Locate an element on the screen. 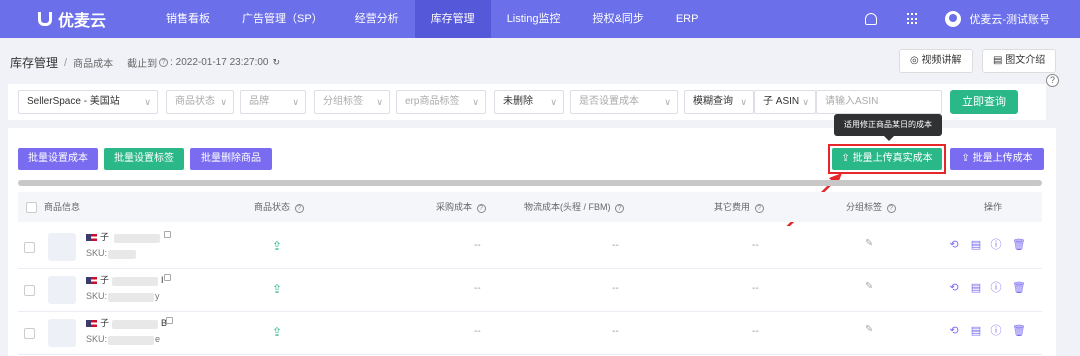  doc-button: ▤ 图文介绍 is located at coordinates (1019, 61).